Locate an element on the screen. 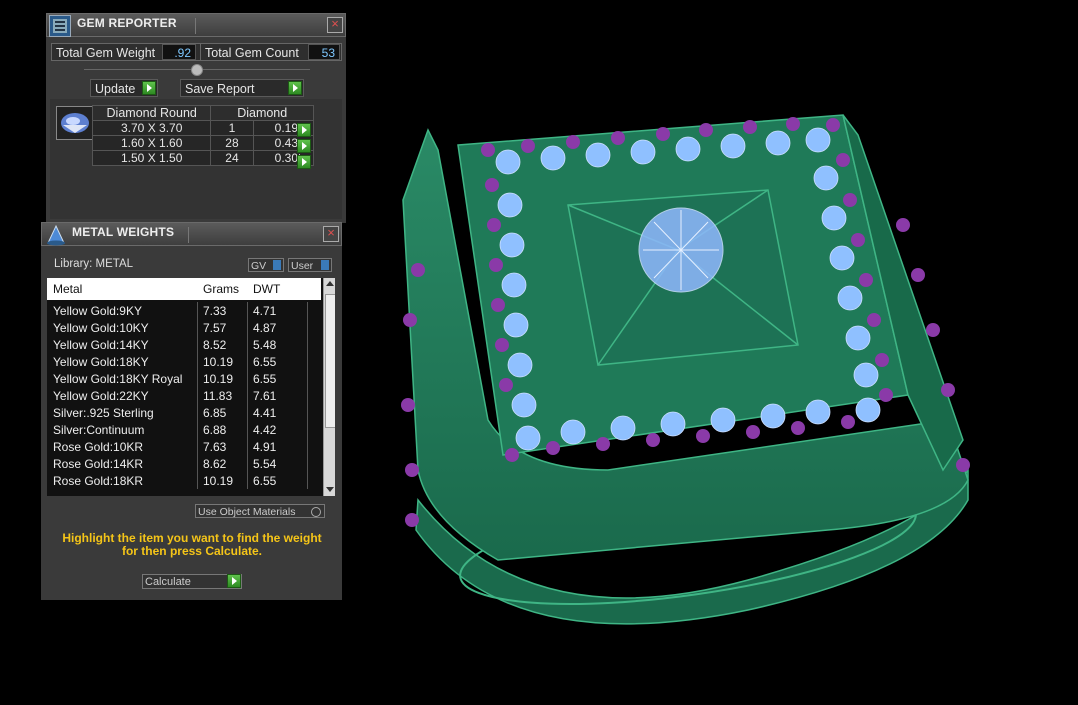 The width and height of the screenshot is (1078, 705). metal-grams: 10.19 is located at coordinates (218, 362).